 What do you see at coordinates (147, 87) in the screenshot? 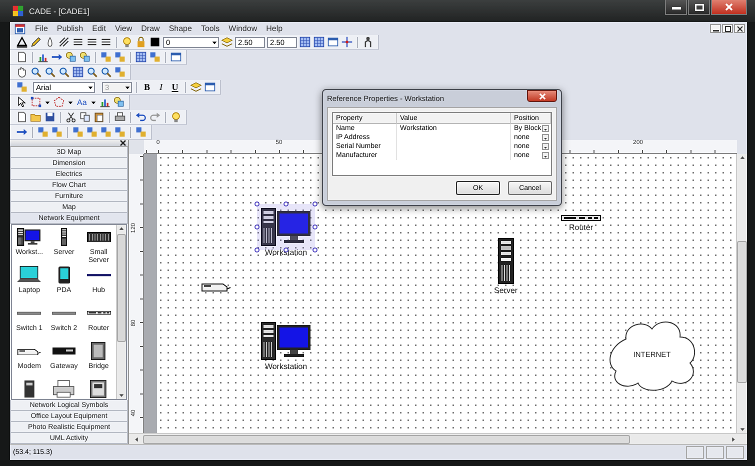
I see `bold-button: B` at bounding box center [147, 87].